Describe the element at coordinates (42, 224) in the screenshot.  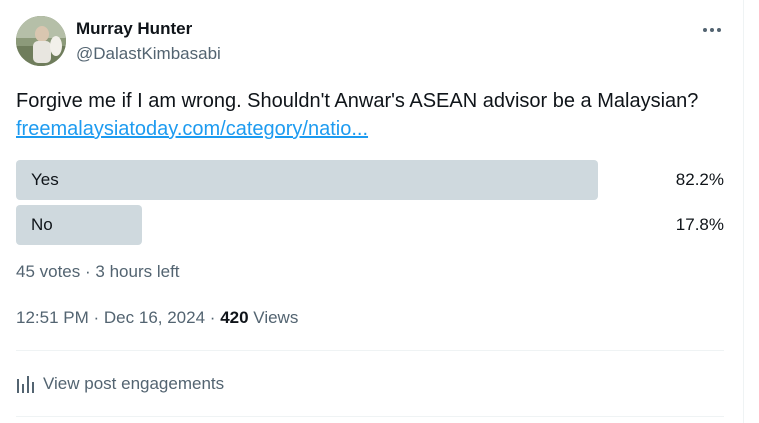
I see `poll-label-no: No` at that location.